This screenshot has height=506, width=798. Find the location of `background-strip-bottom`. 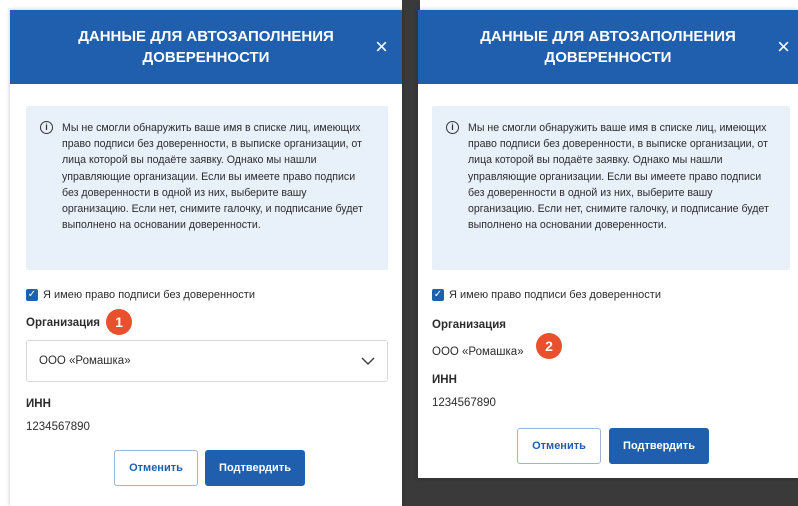

background-strip-bottom is located at coordinates (600, 492).